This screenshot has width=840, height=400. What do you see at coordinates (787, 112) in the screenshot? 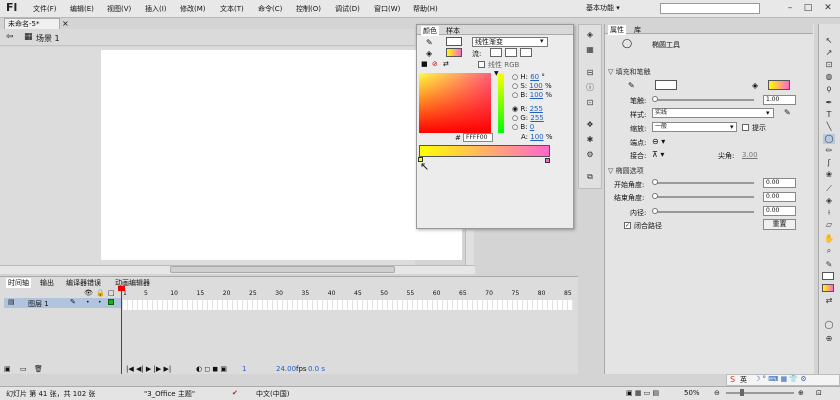
I see `edit-style-icon: ✎` at bounding box center [787, 112].